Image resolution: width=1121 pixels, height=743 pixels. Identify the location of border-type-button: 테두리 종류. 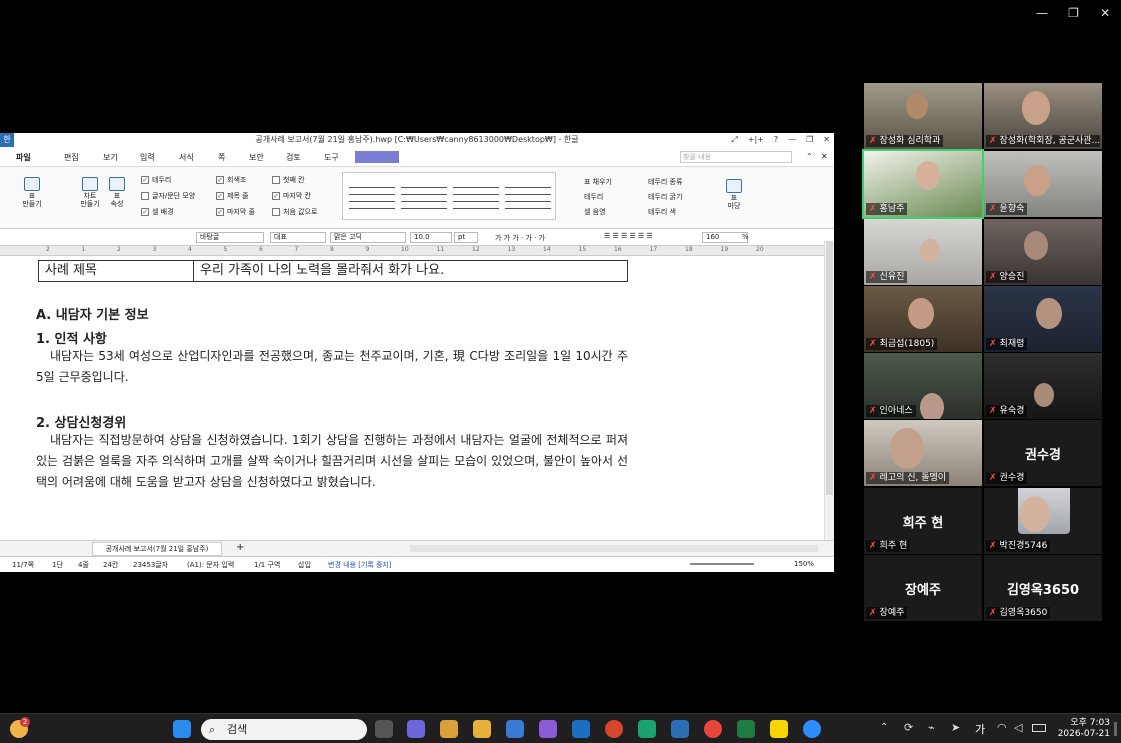
(665, 182).